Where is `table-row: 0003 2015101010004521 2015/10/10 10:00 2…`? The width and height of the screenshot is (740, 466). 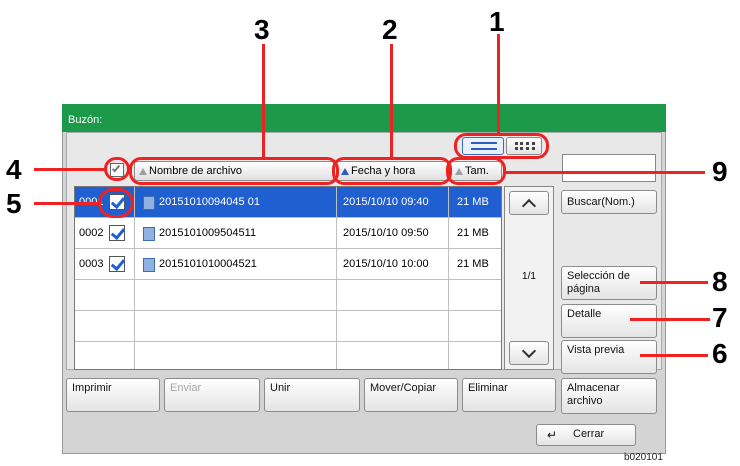
table-row: 0003 2015101010004521 2015/10/10 10:00 2… is located at coordinates (288, 264).